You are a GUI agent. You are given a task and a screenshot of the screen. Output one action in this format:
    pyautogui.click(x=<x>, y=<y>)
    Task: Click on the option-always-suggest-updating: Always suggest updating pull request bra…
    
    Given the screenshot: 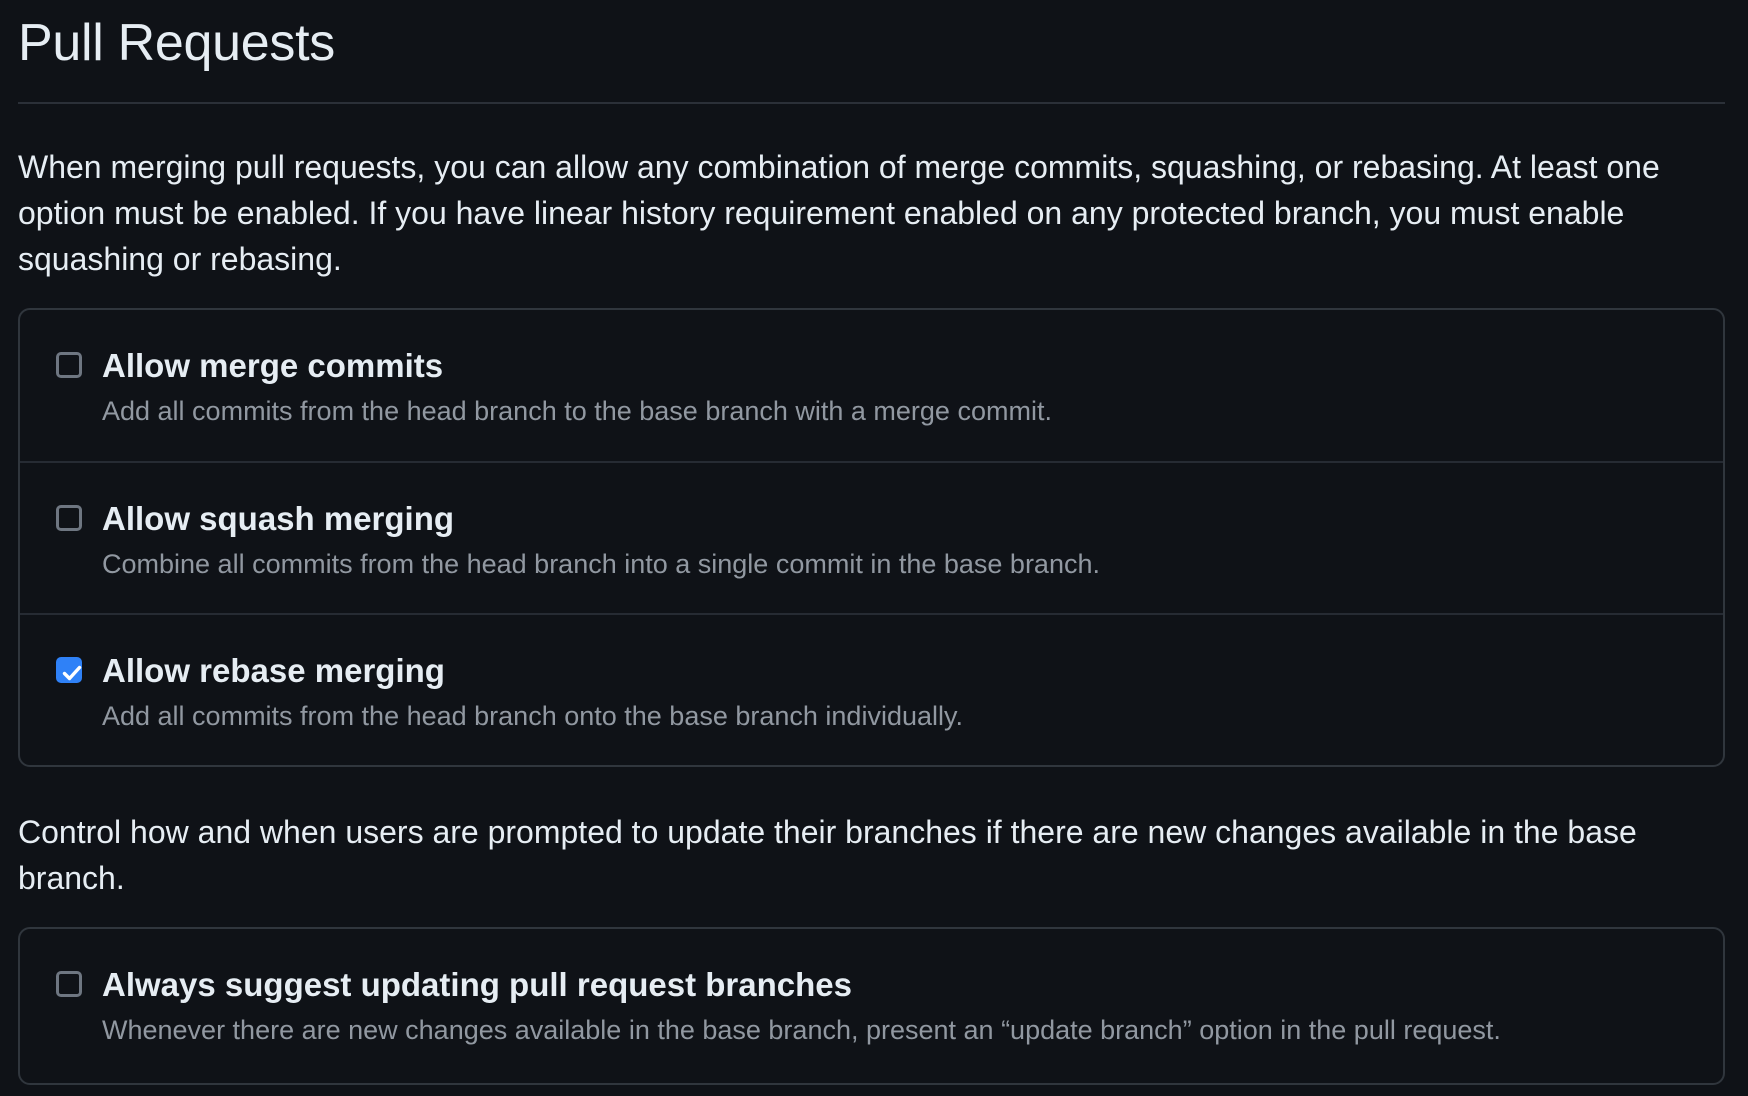 What is the action you would take?
    pyautogui.click(x=871, y=1006)
    